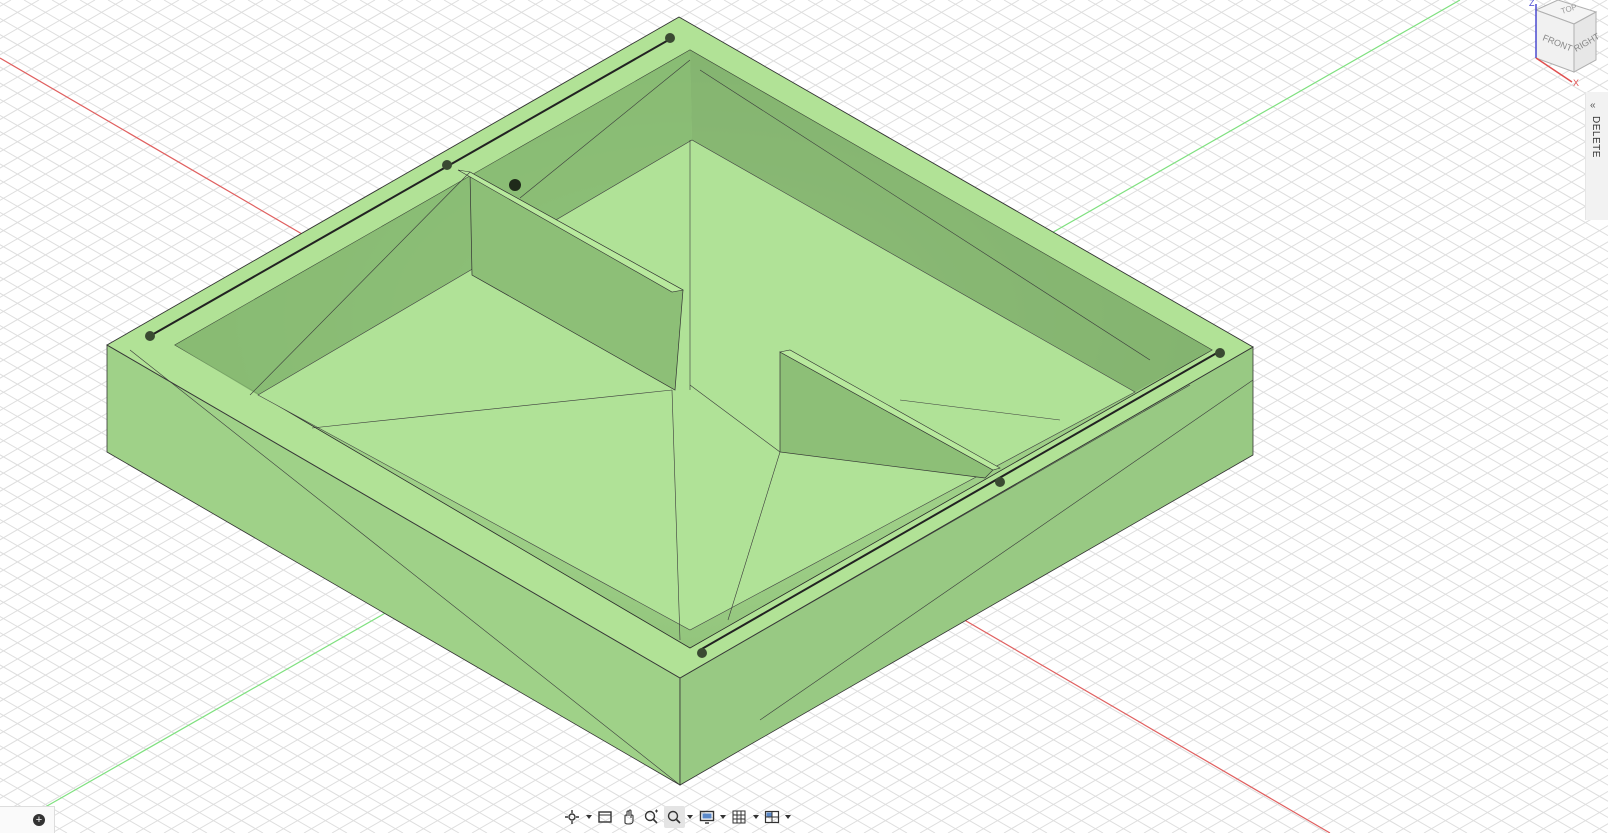 The image size is (1608, 833). I want to click on viewports-dropdown-icon, so click(788, 817).